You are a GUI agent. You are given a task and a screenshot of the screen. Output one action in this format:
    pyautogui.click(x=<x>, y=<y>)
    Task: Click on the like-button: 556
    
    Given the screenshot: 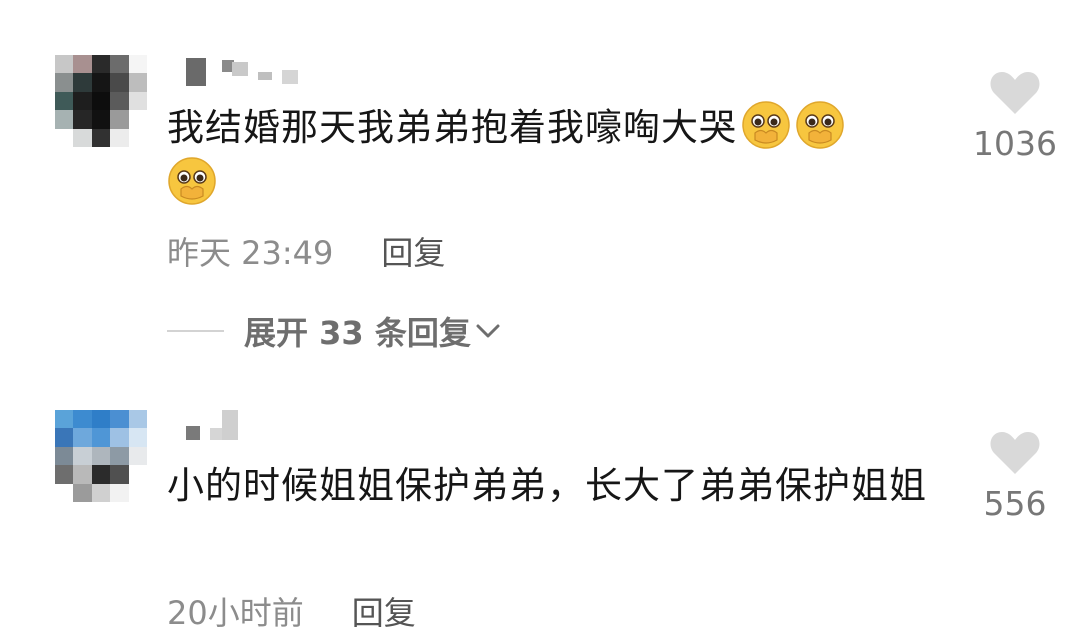 What is the action you would take?
    pyautogui.click(x=1015, y=476)
    